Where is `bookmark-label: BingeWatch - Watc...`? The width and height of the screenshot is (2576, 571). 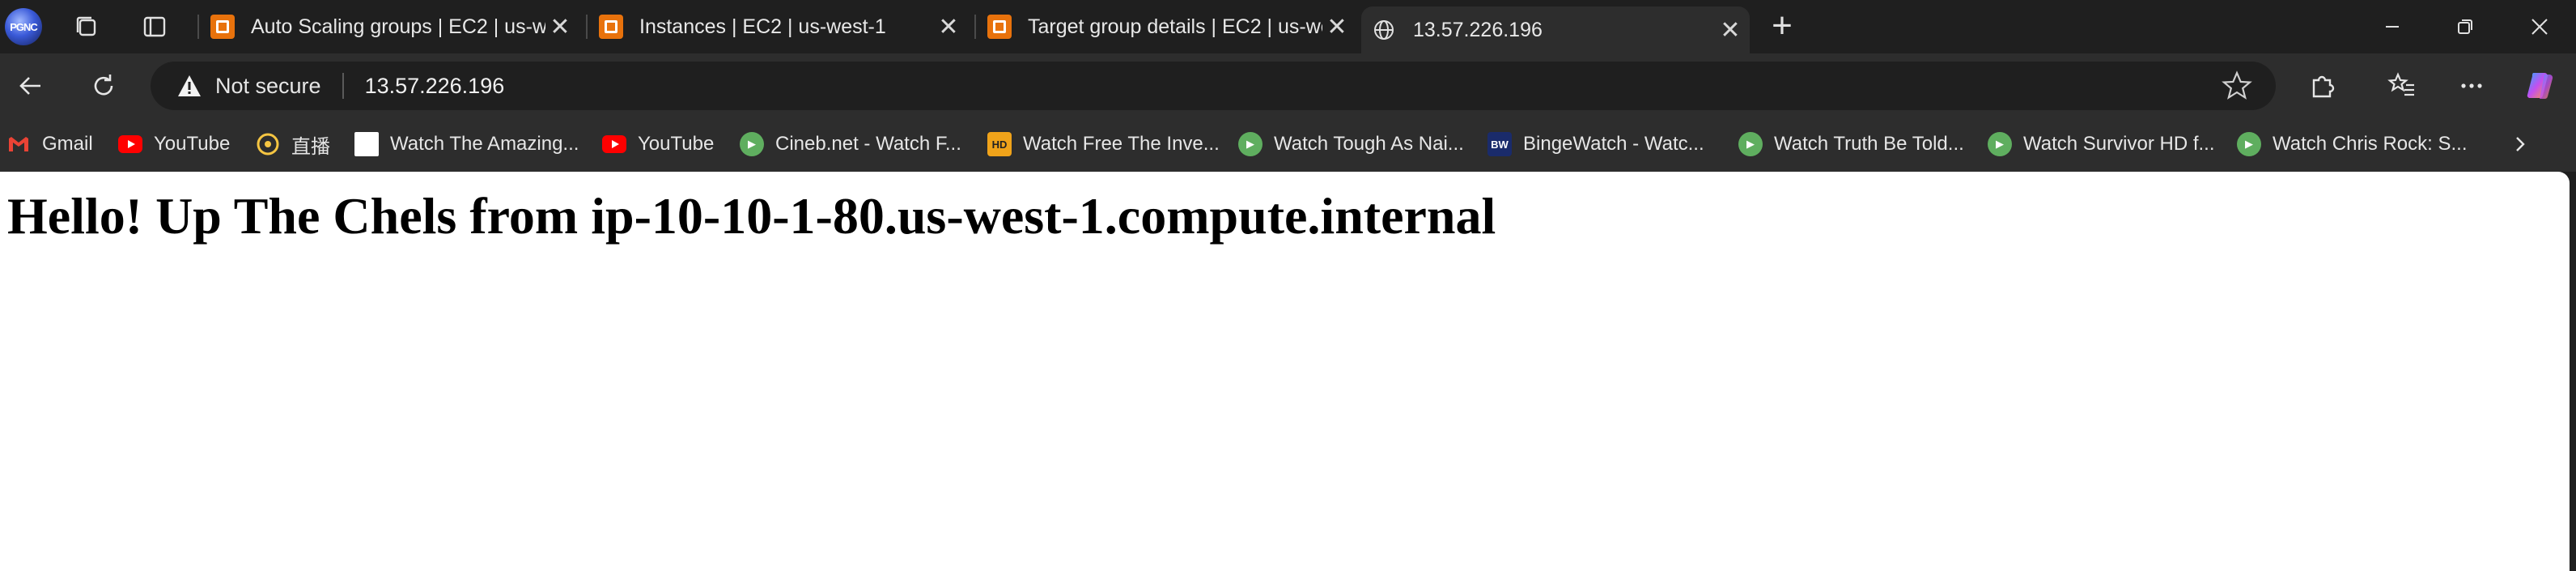 bookmark-label: BingeWatch - Watc... is located at coordinates (1613, 144).